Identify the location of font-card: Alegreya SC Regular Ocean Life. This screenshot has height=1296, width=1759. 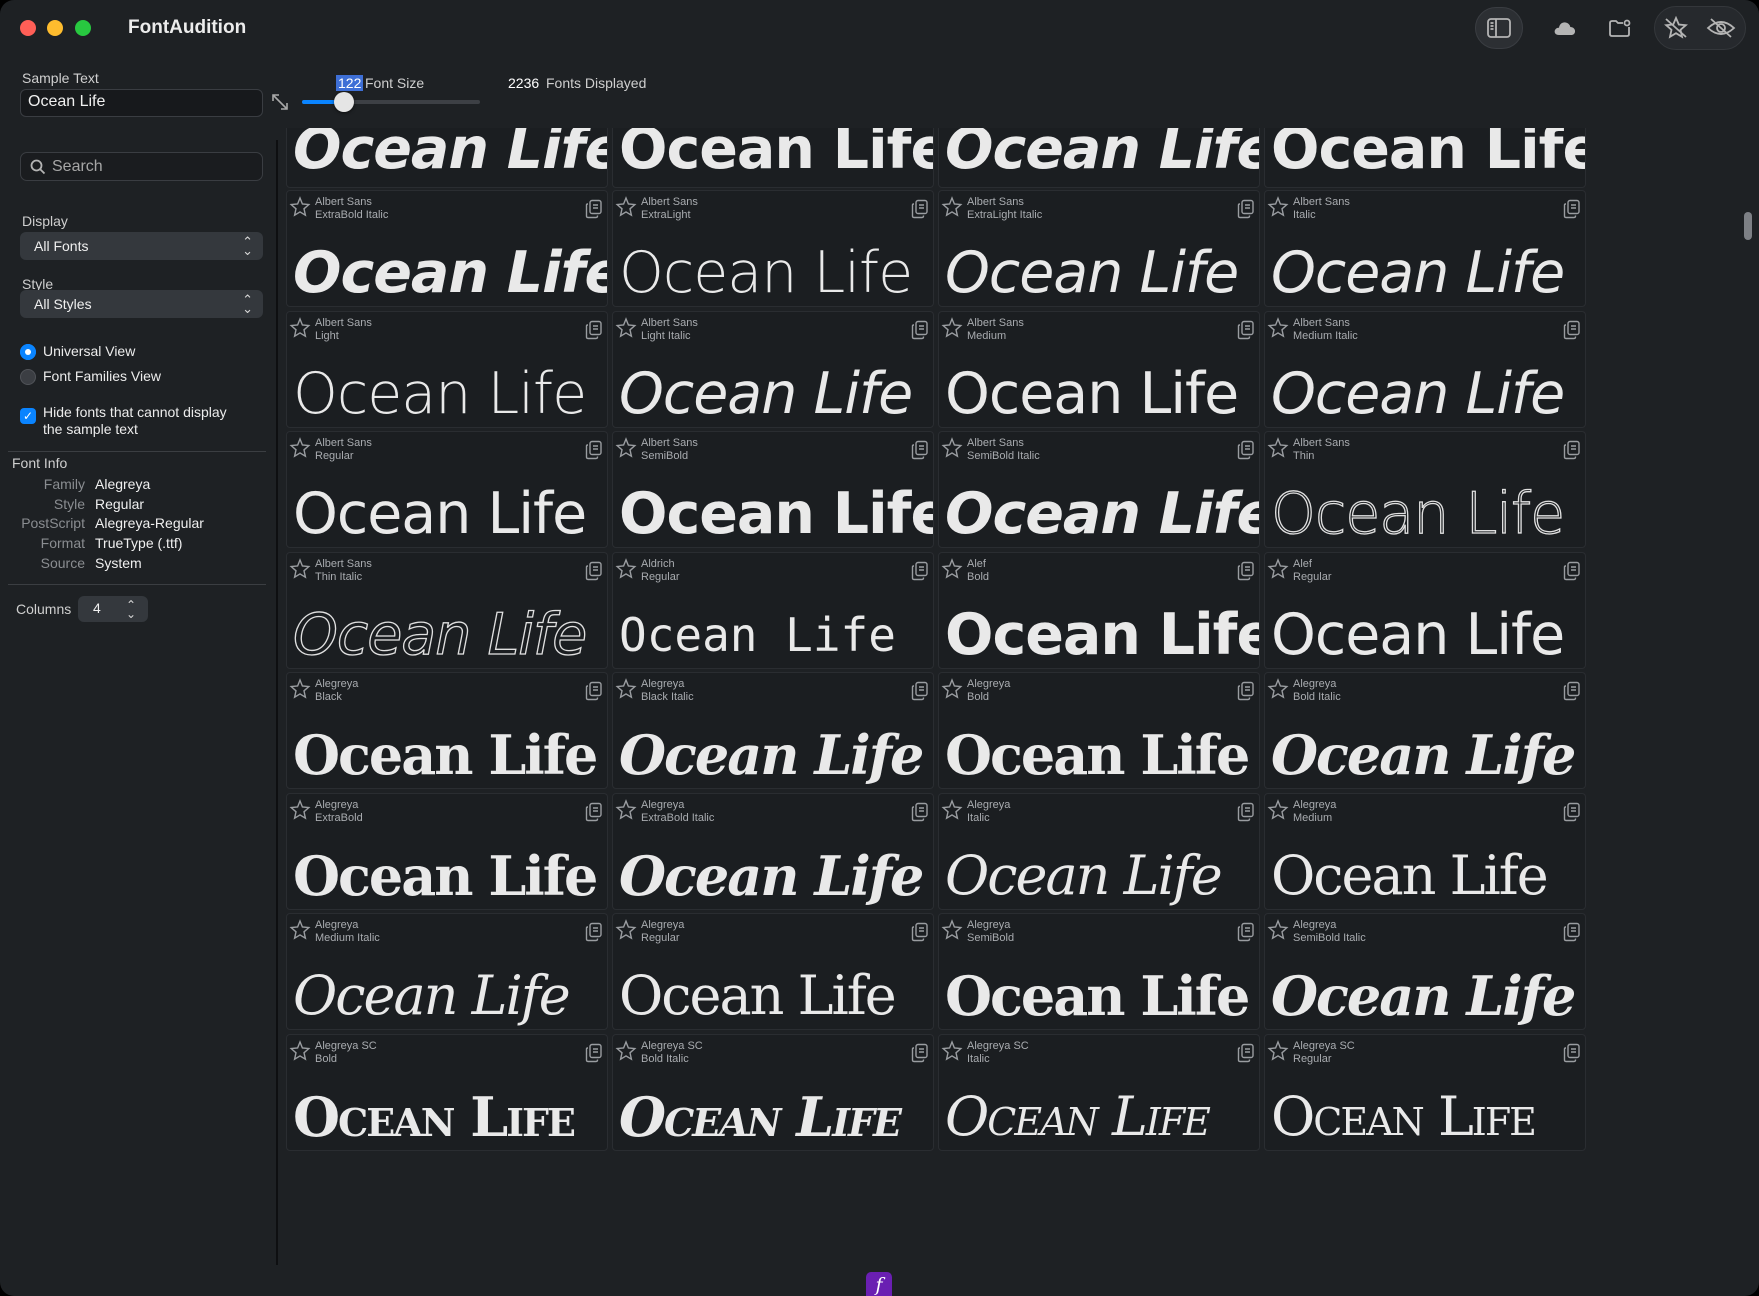
(1425, 1092).